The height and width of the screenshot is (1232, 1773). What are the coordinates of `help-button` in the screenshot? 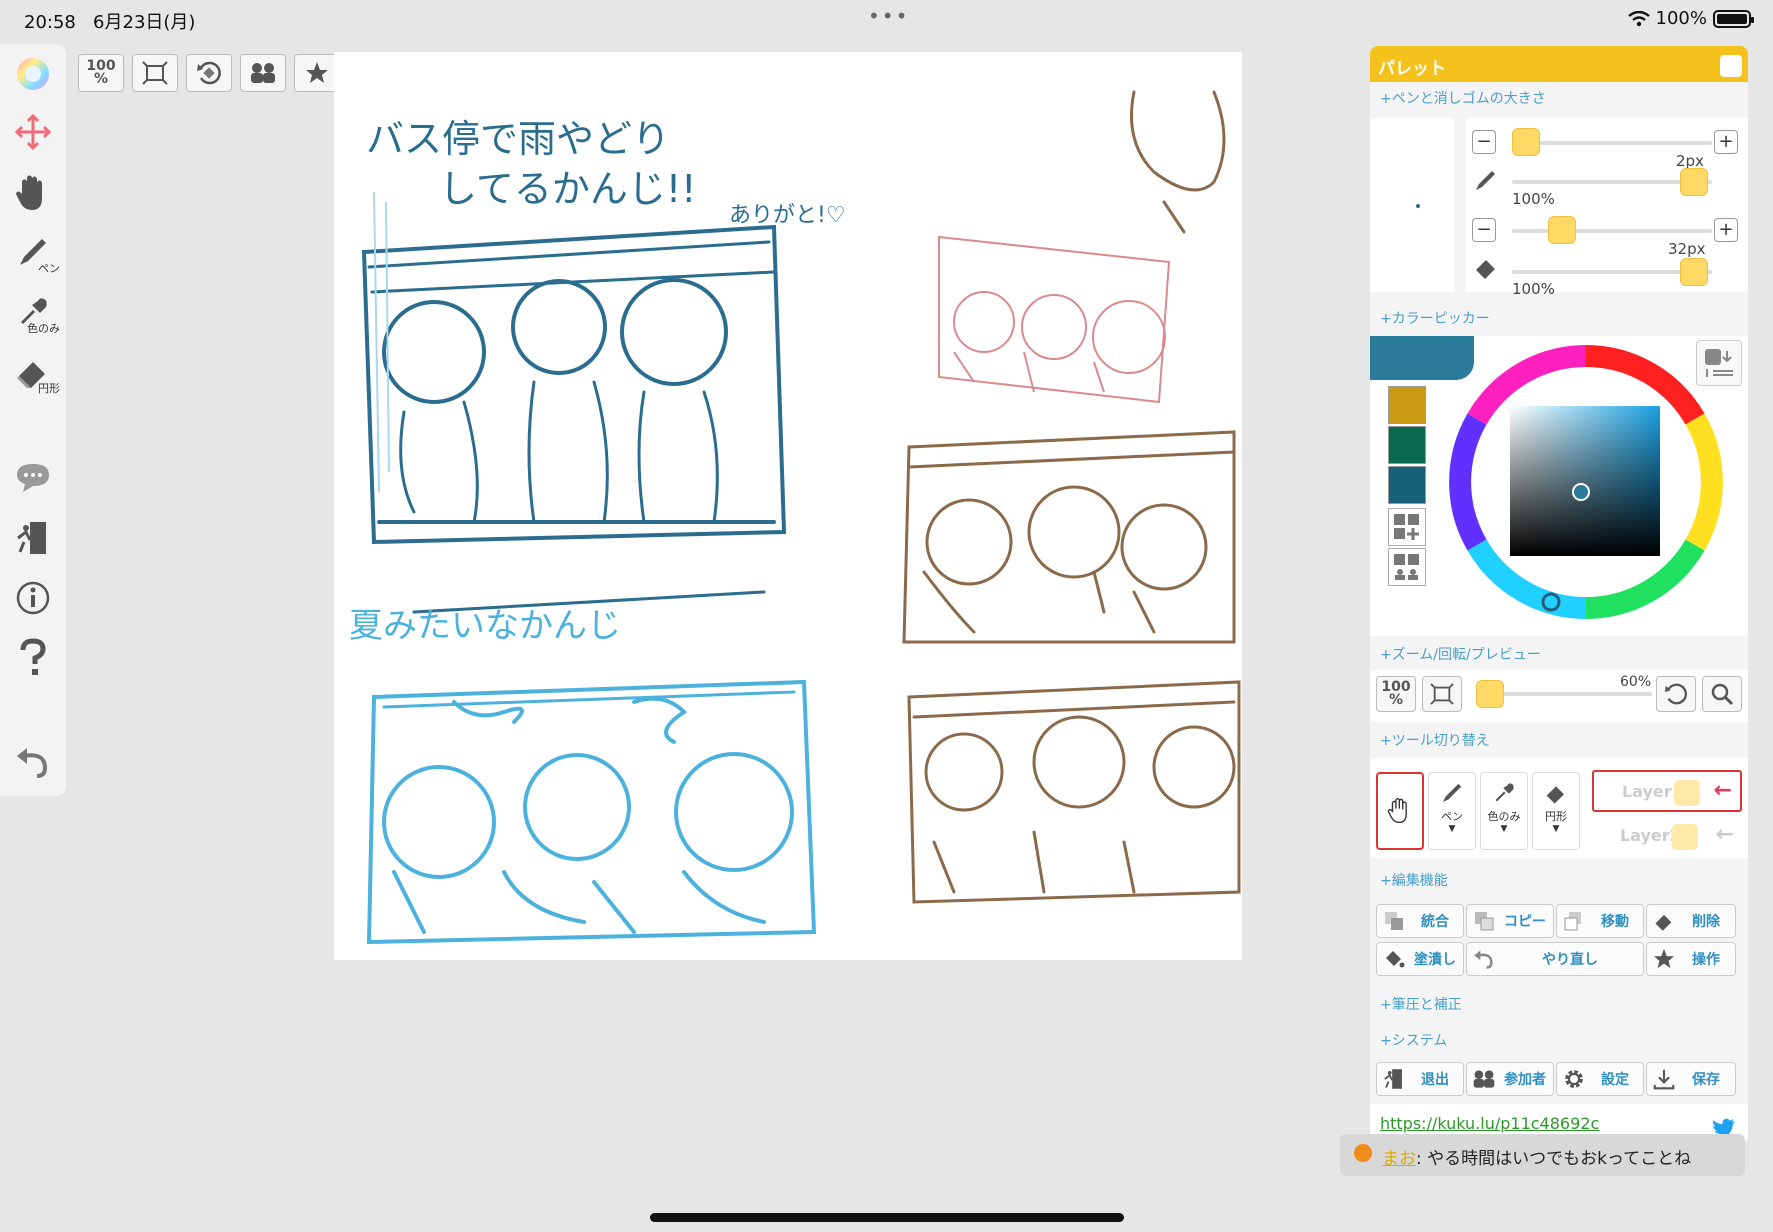 It's located at (33, 658).